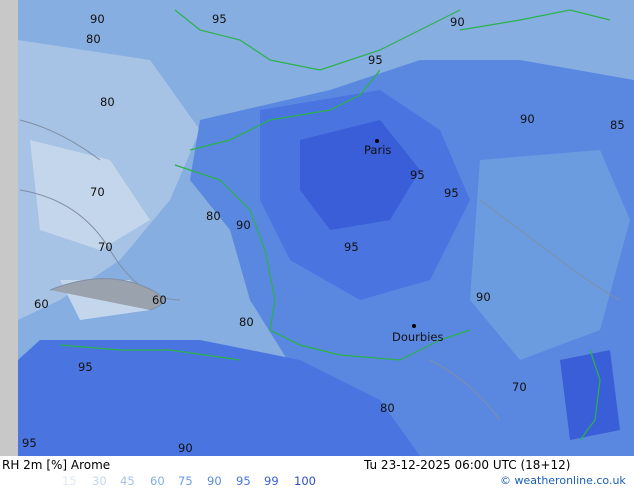  What do you see at coordinates (378, 150) in the screenshot?
I see `city-label-paris: Paris` at bounding box center [378, 150].